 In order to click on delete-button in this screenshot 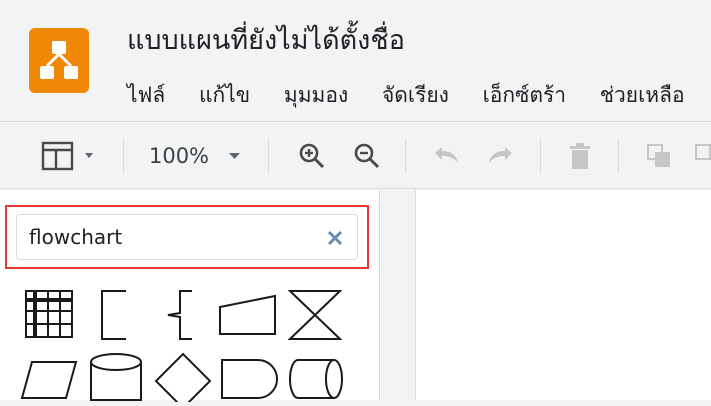, I will do `click(580, 156)`.